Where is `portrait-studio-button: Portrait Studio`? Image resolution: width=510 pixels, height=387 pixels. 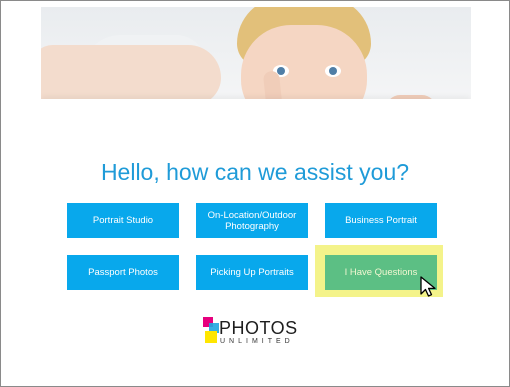
portrait-studio-button: Portrait Studio is located at coordinates (123, 220).